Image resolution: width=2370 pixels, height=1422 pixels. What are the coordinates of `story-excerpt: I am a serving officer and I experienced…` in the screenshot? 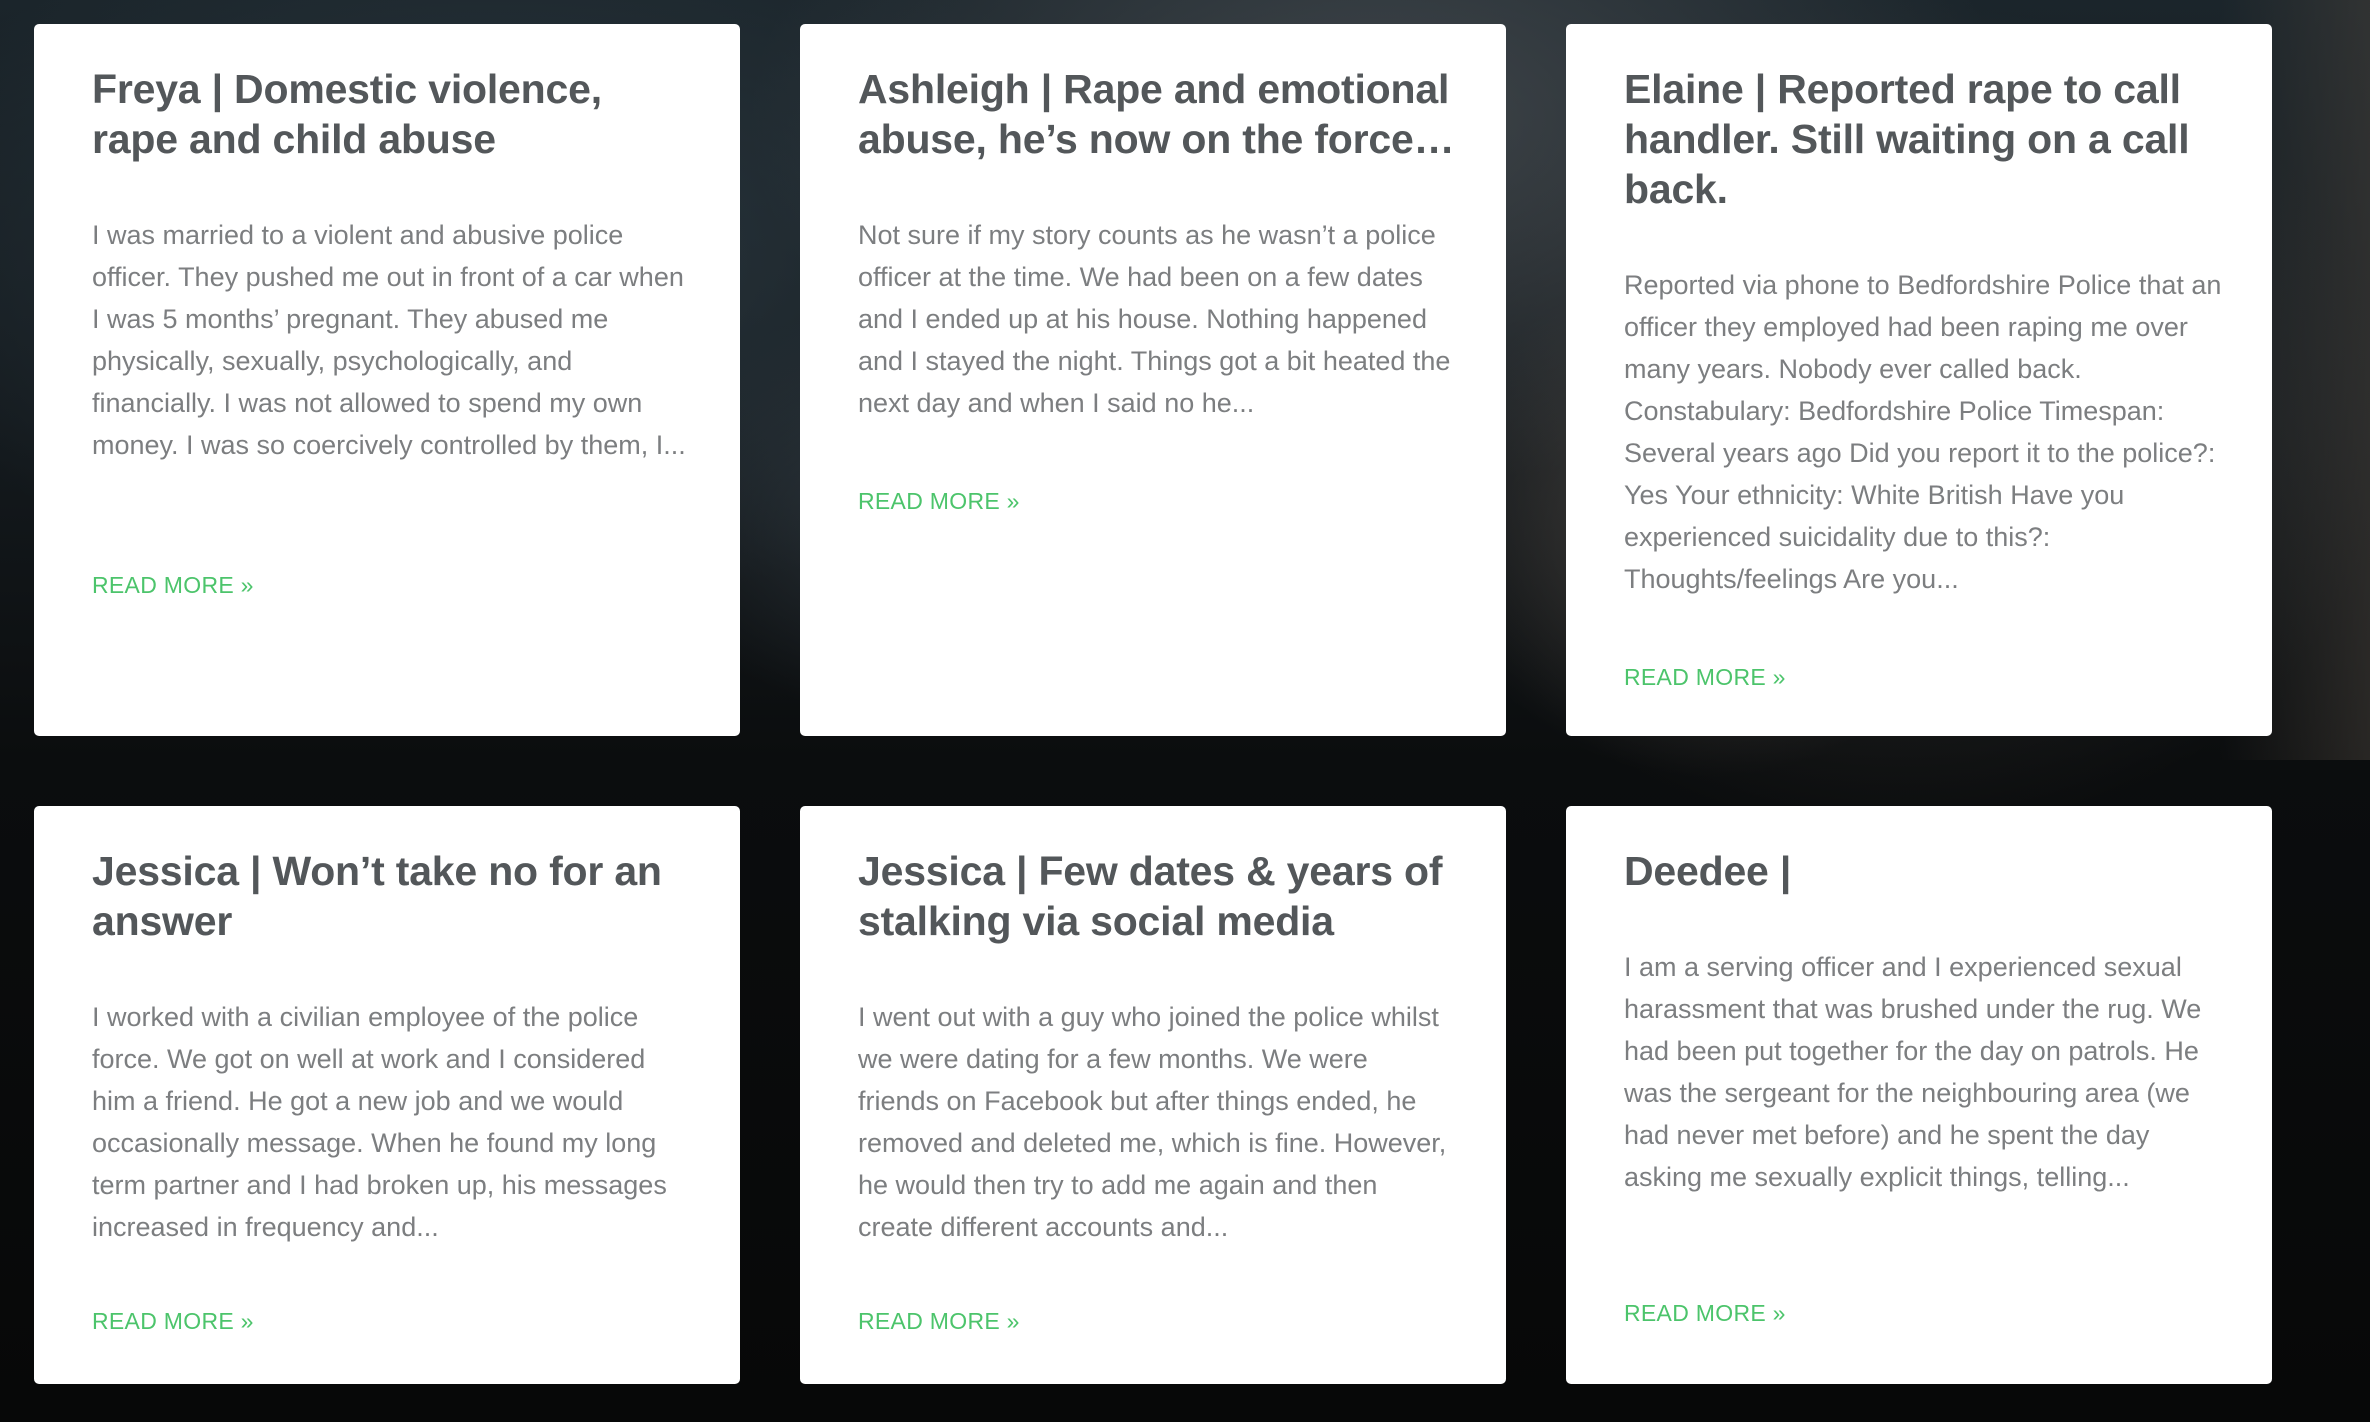 It's located at (1913, 1072).